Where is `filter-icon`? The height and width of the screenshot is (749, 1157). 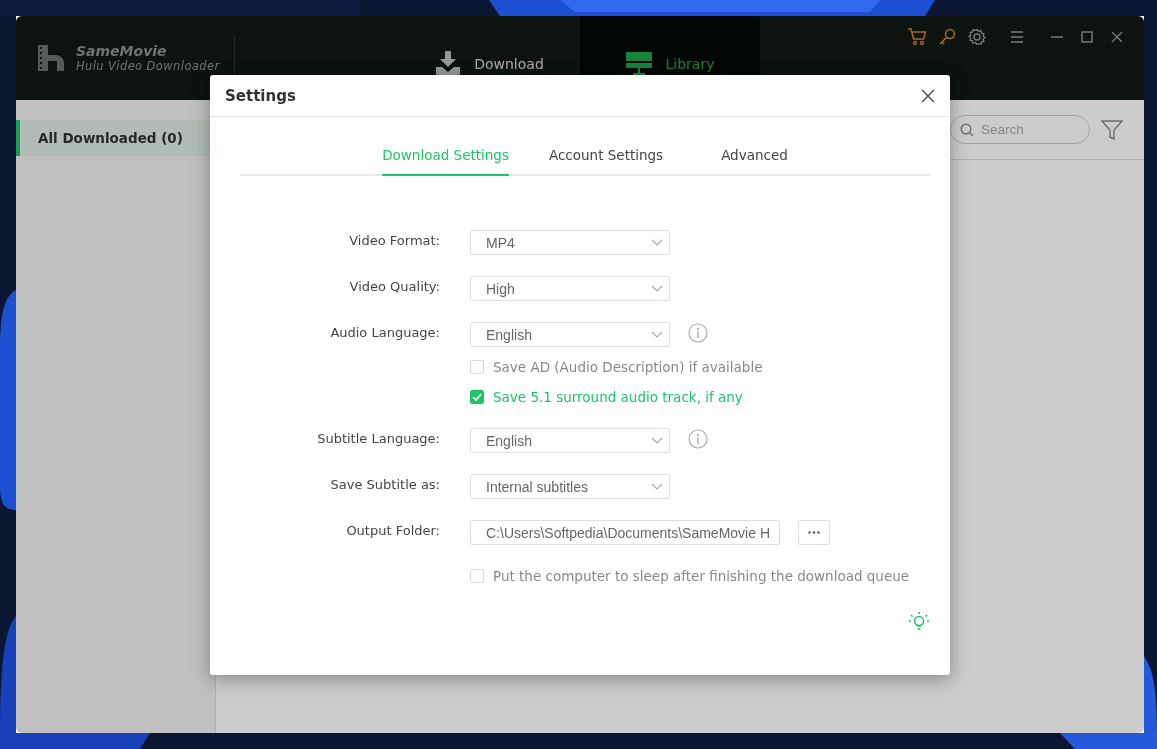
filter-icon is located at coordinates (1112, 129).